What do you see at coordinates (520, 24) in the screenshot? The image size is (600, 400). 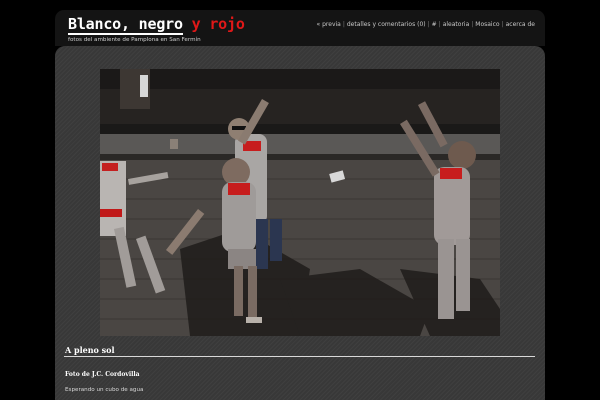 I see `nav-link-about: acerca de` at bounding box center [520, 24].